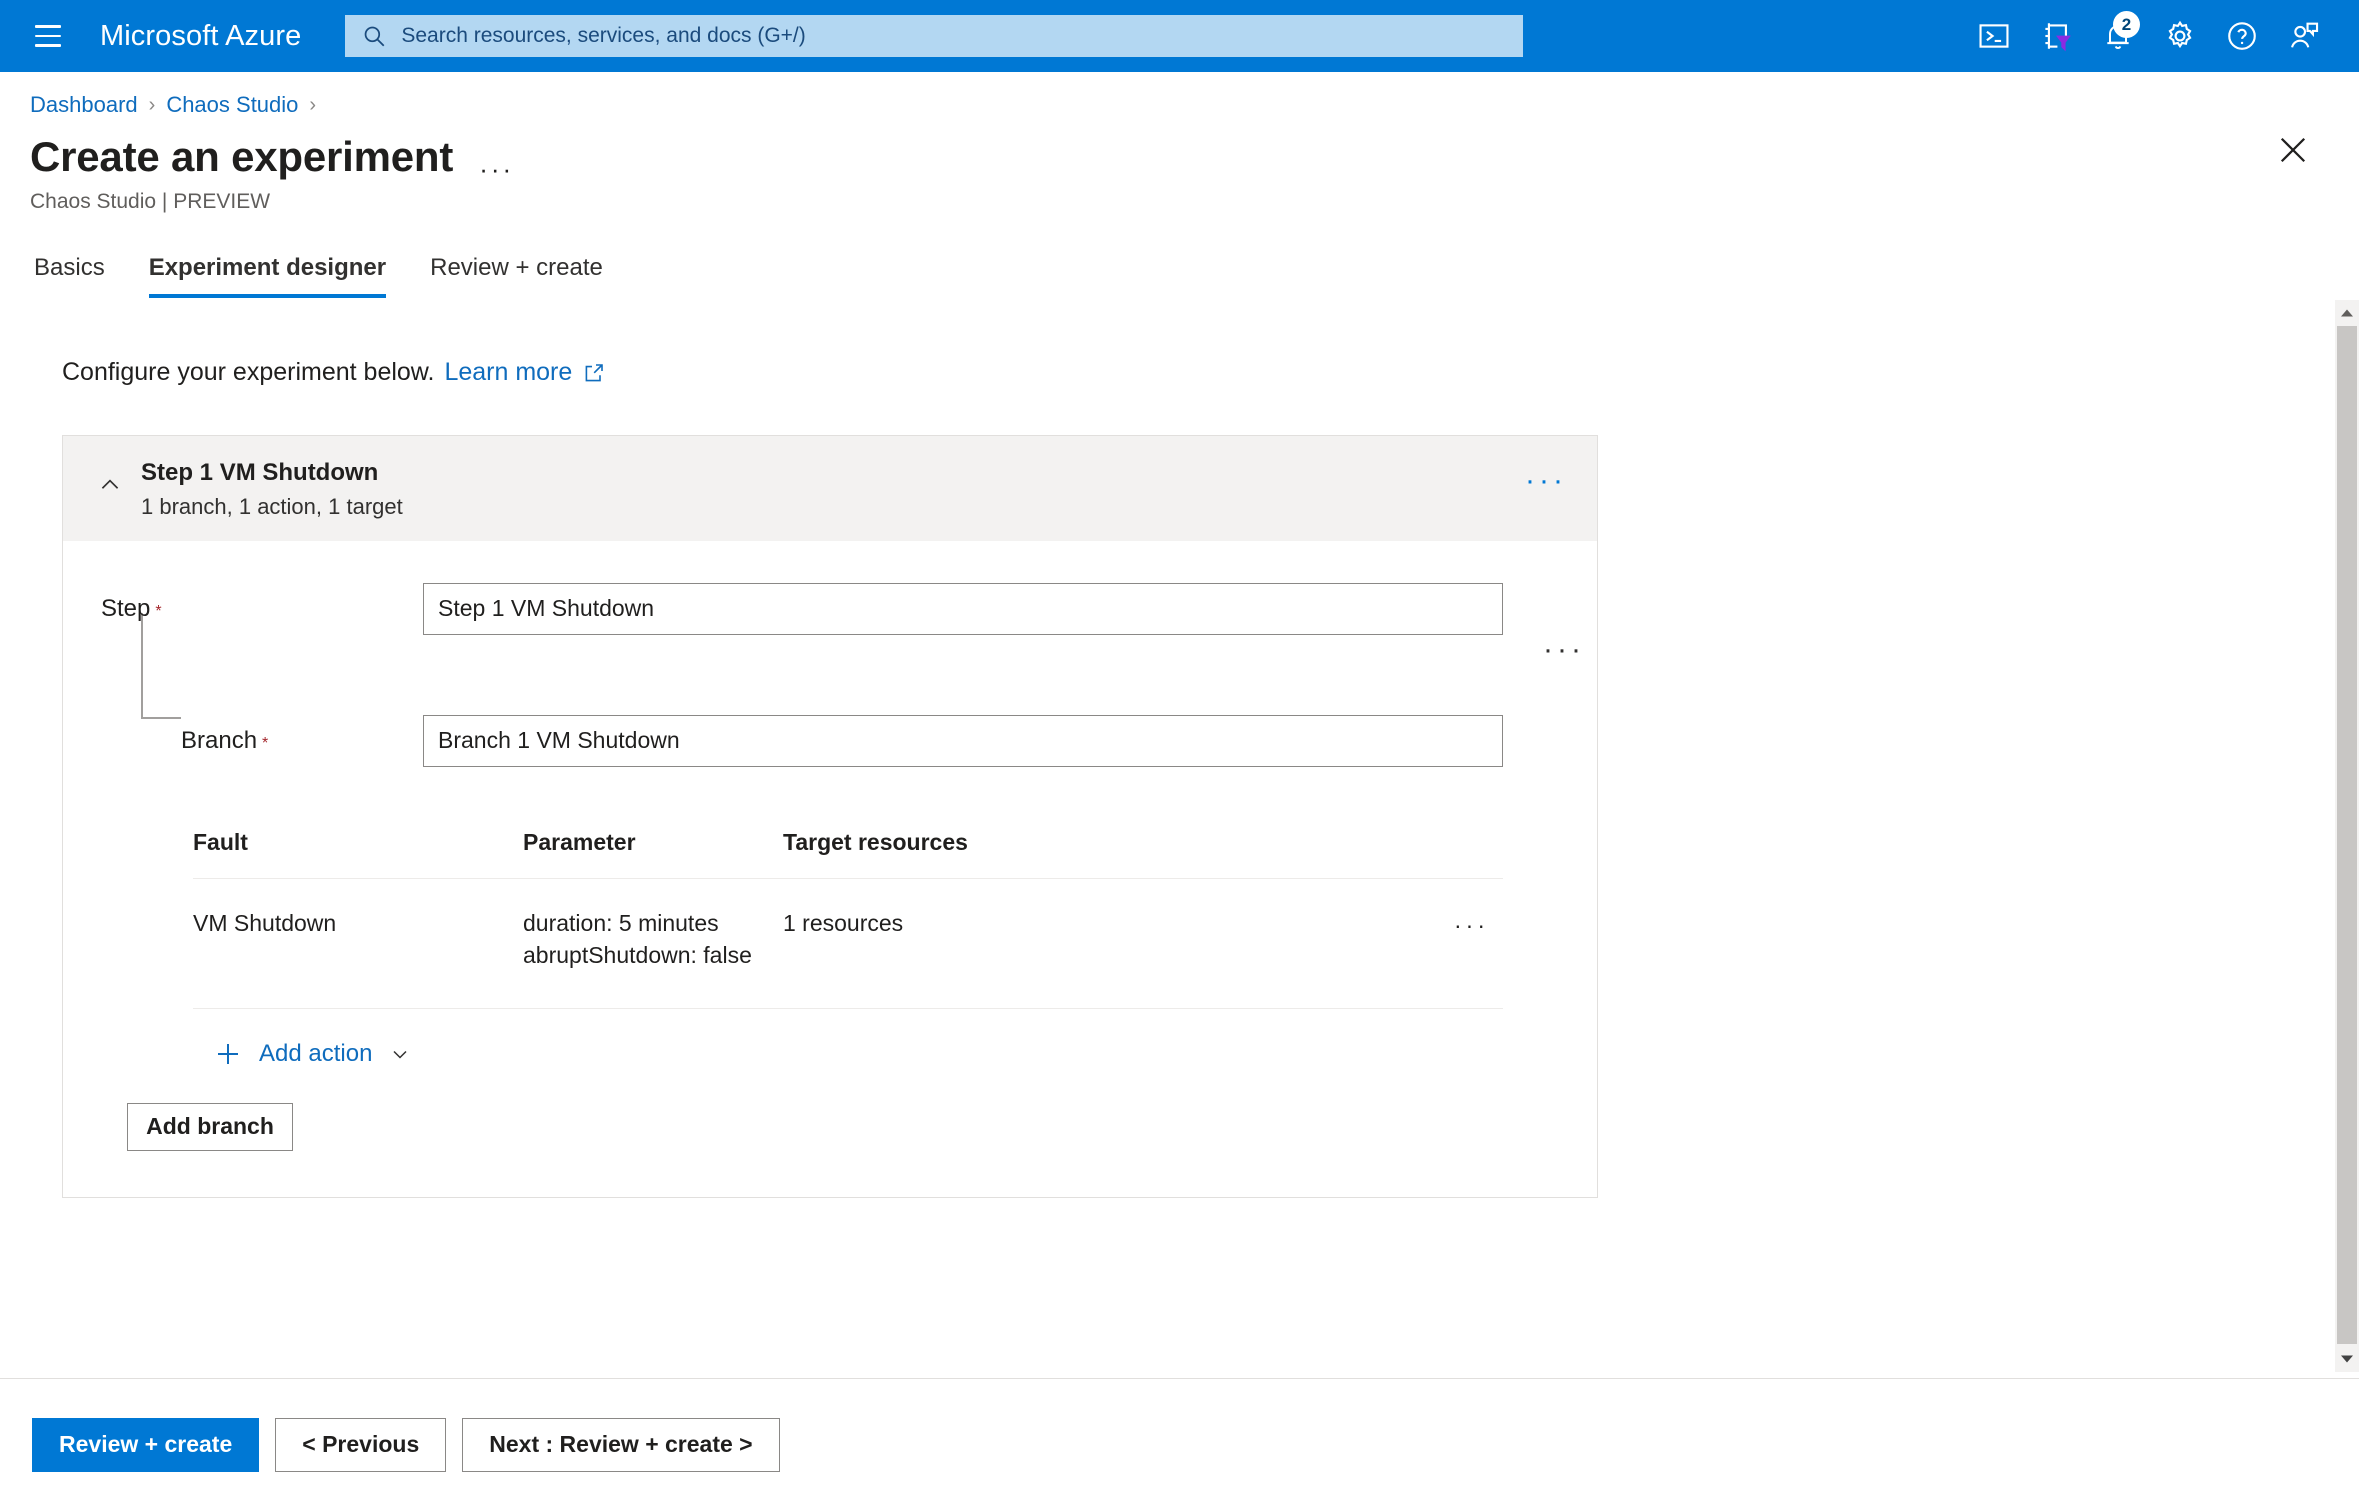  What do you see at coordinates (228, 1054) in the screenshot?
I see `plus-icon` at bounding box center [228, 1054].